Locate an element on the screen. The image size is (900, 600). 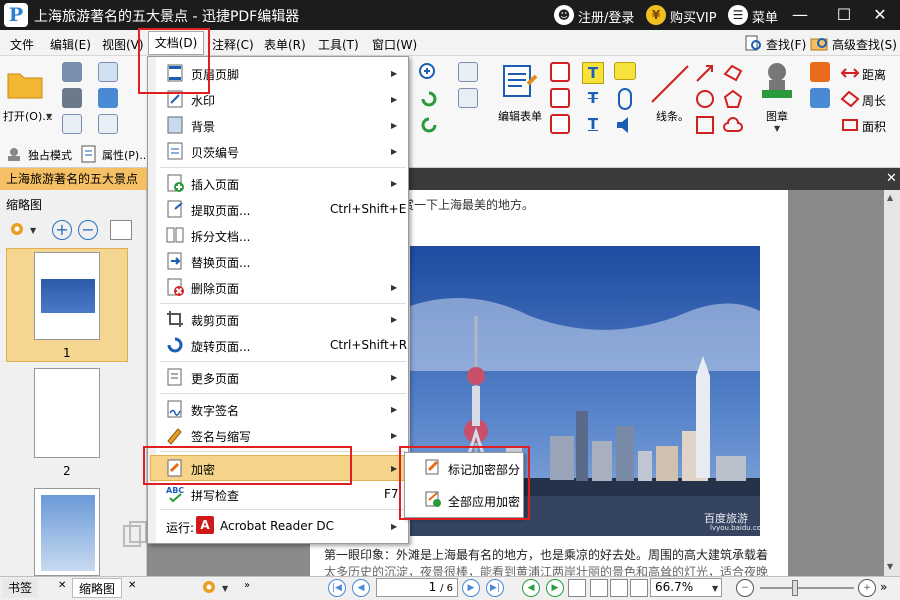
menu-comment: 注释(C) is located at coordinates (233, 44).